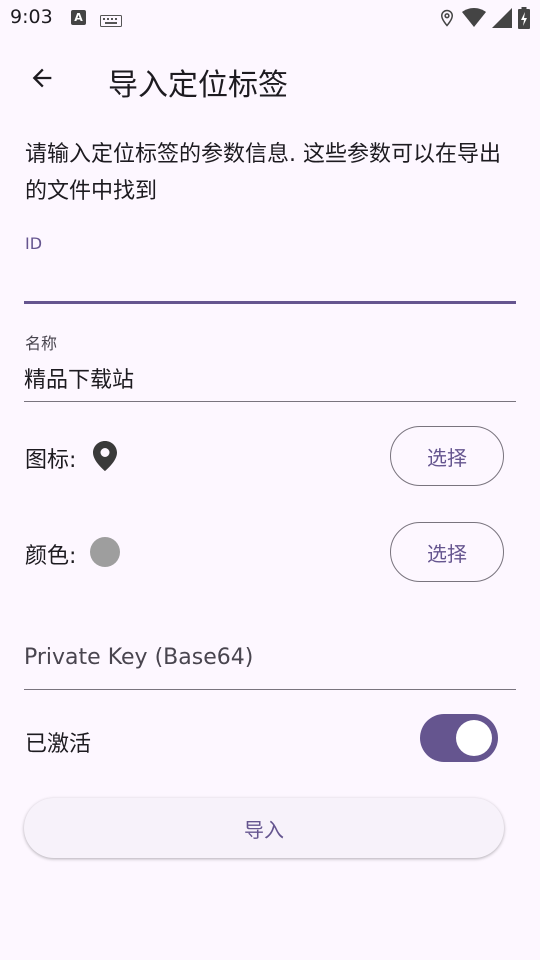 The image size is (540, 960). Describe the element at coordinates (270, 18) in the screenshot. I see `status-bar: 9:03 A` at that location.